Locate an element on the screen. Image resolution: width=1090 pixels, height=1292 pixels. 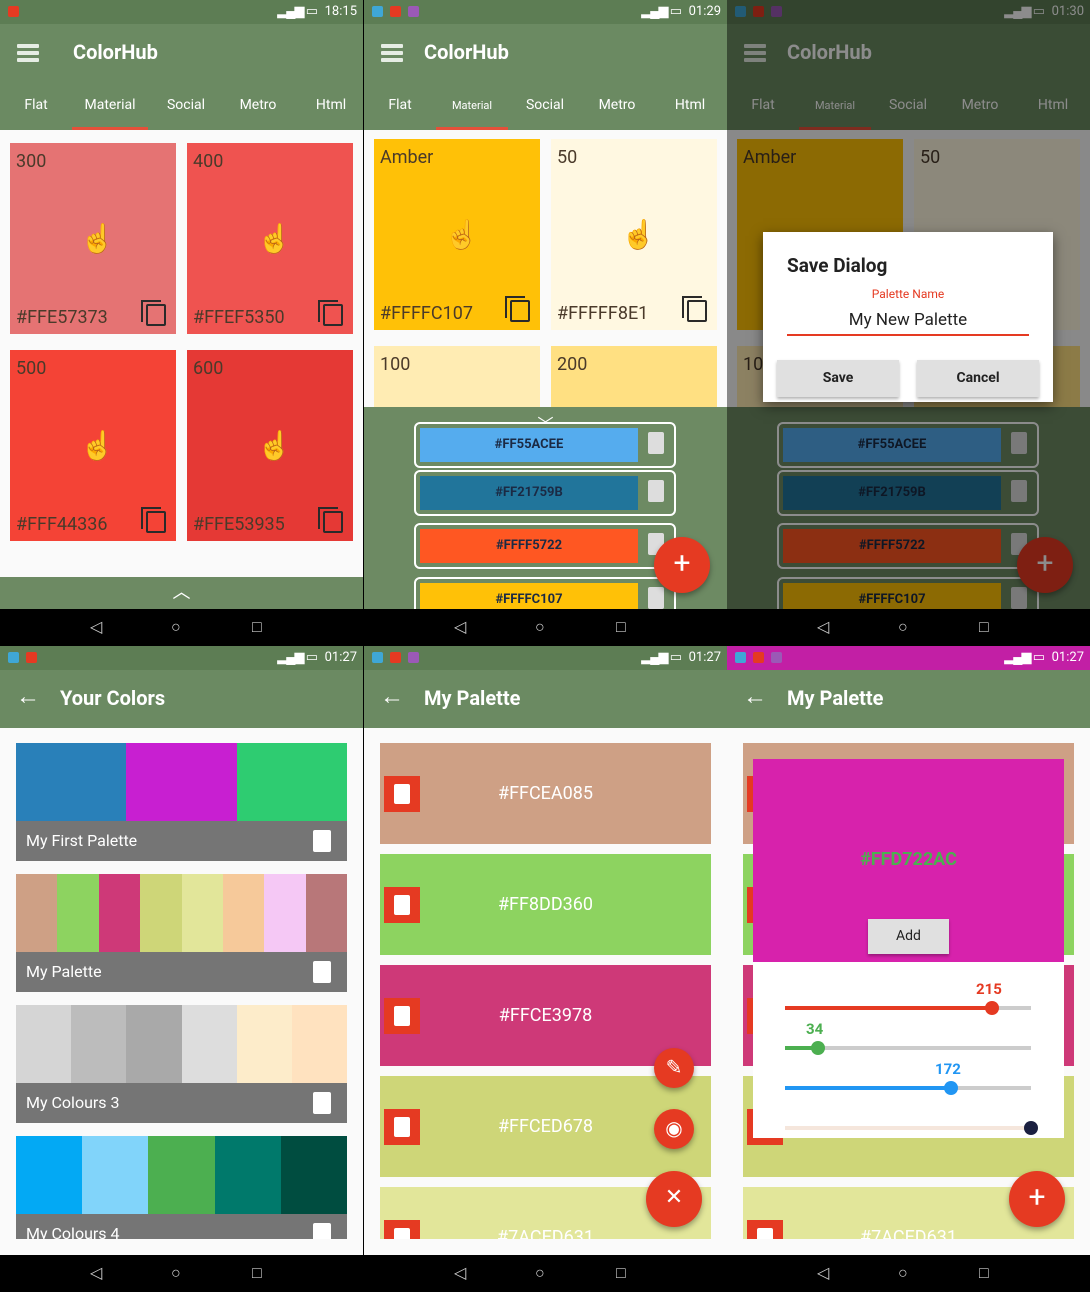
red-slider is located at coordinates (908, 1008).